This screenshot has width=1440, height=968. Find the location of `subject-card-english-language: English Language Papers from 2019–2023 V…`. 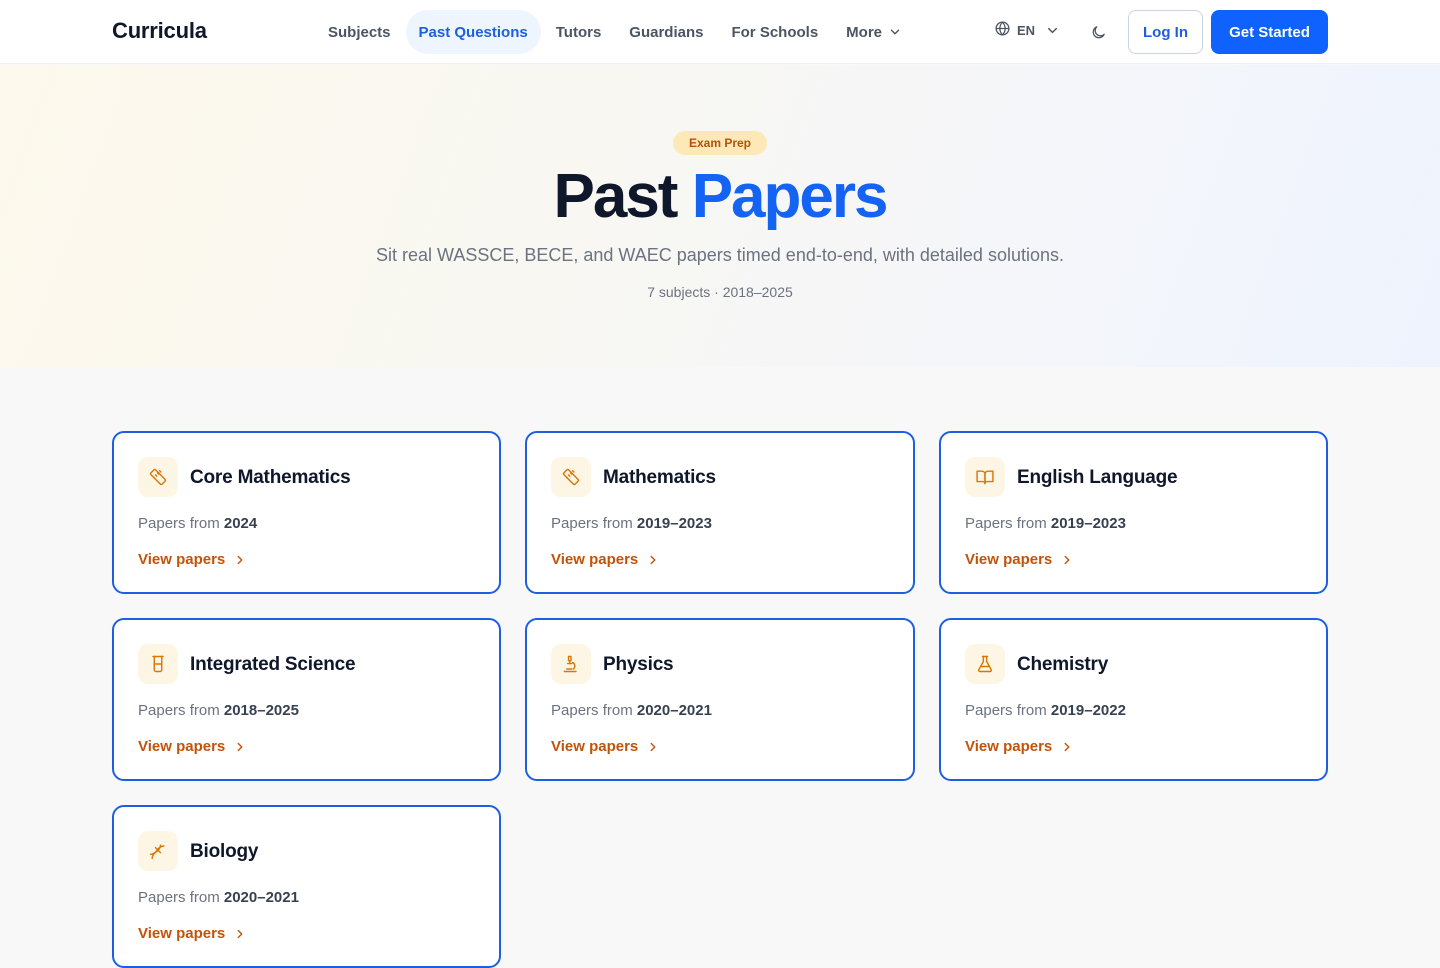

subject-card-english-language: English Language Papers from 2019–2023 V… is located at coordinates (1133, 512).